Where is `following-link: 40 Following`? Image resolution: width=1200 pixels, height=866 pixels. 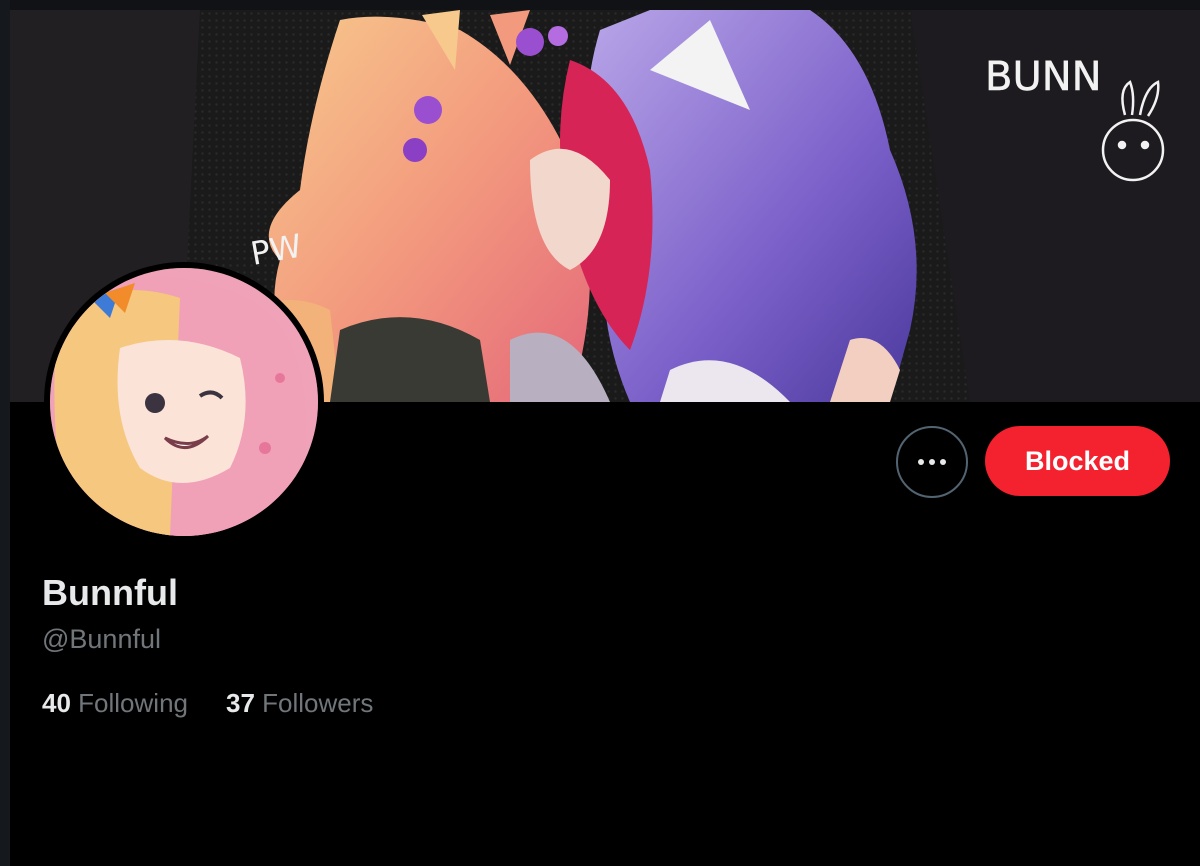
following-link: 40 Following is located at coordinates (115, 703).